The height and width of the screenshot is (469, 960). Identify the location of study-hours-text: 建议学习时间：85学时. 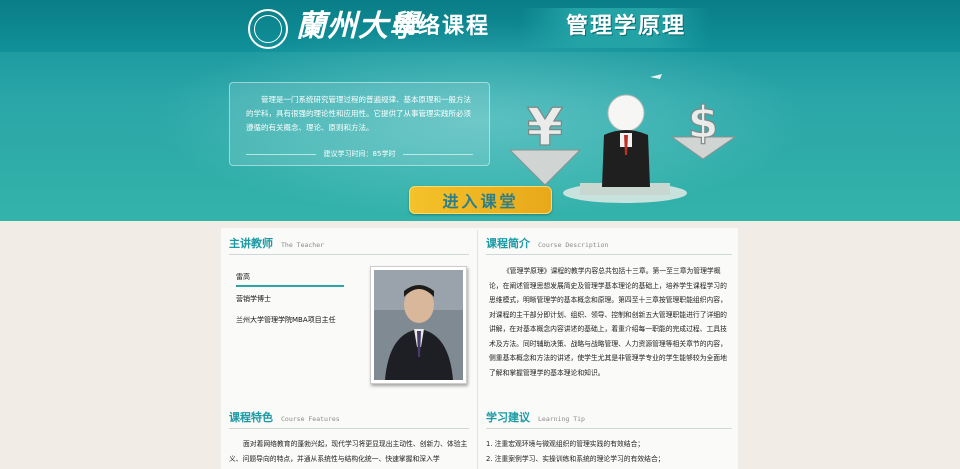
(359, 154).